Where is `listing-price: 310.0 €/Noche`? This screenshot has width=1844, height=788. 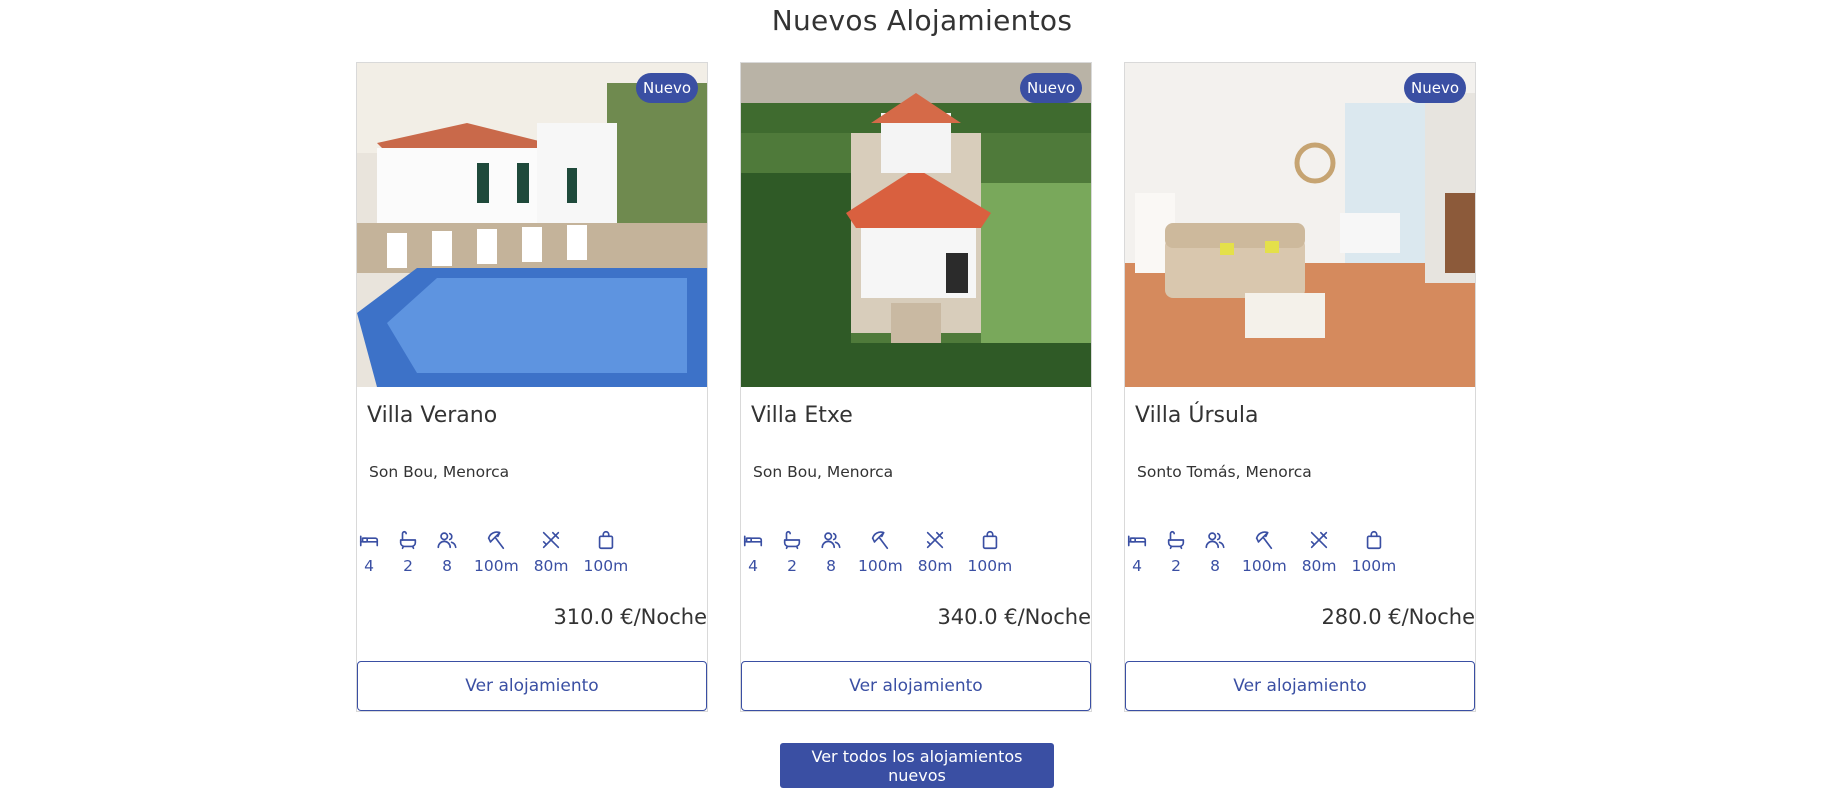 listing-price: 310.0 €/Noche is located at coordinates (630, 617).